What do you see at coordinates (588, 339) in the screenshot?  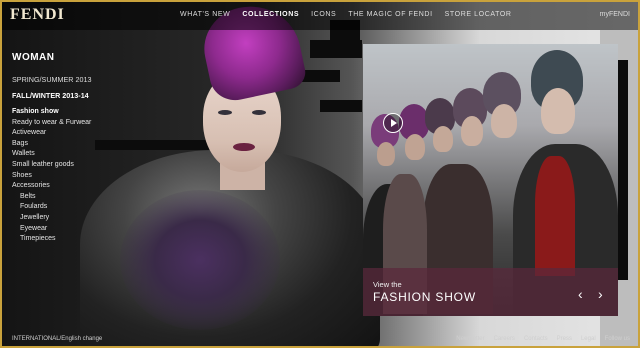 I see `footer-link-legal: Legal` at bounding box center [588, 339].